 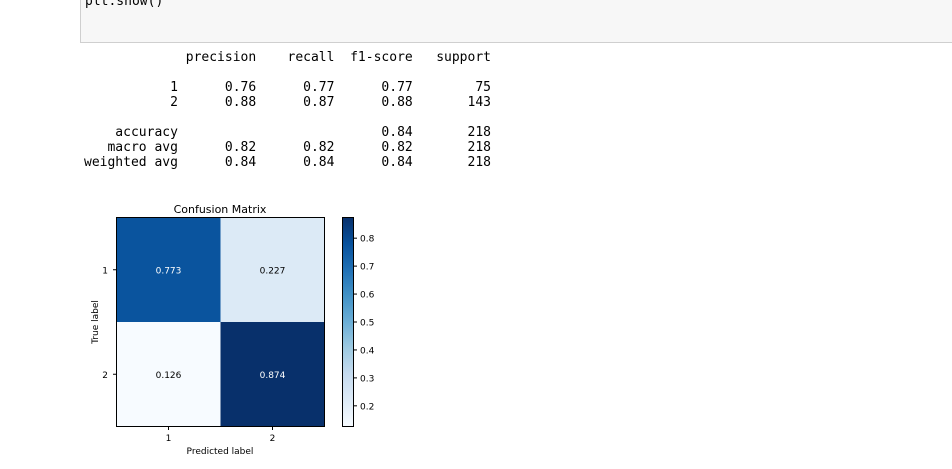 What do you see at coordinates (96, 322) in the screenshot?
I see `y-axis-label: True label` at bounding box center [96, 322].